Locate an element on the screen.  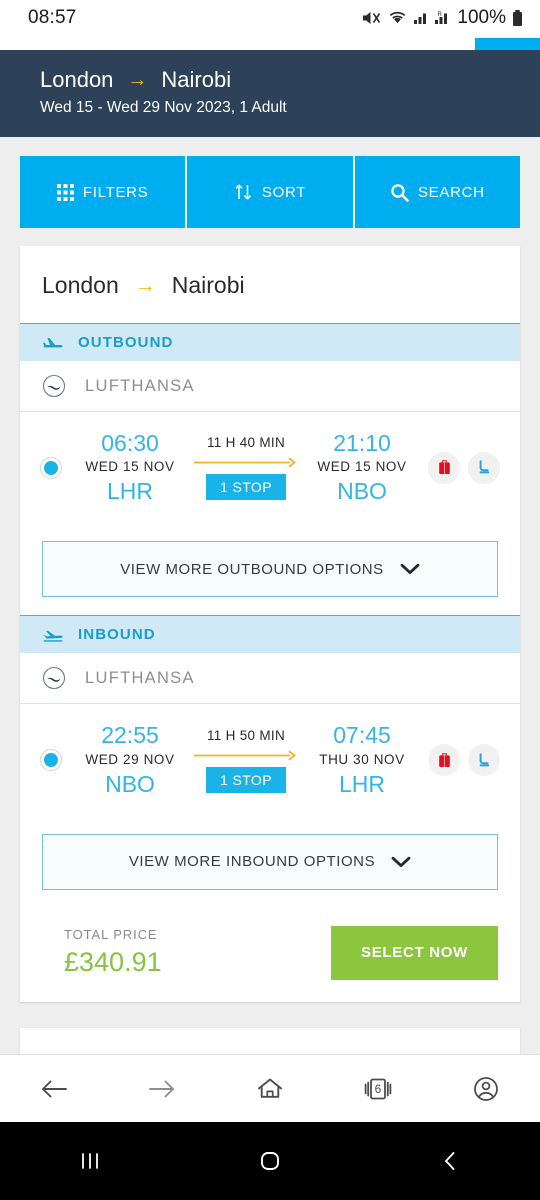
header-origin: London is located at coordinates (77, 79).